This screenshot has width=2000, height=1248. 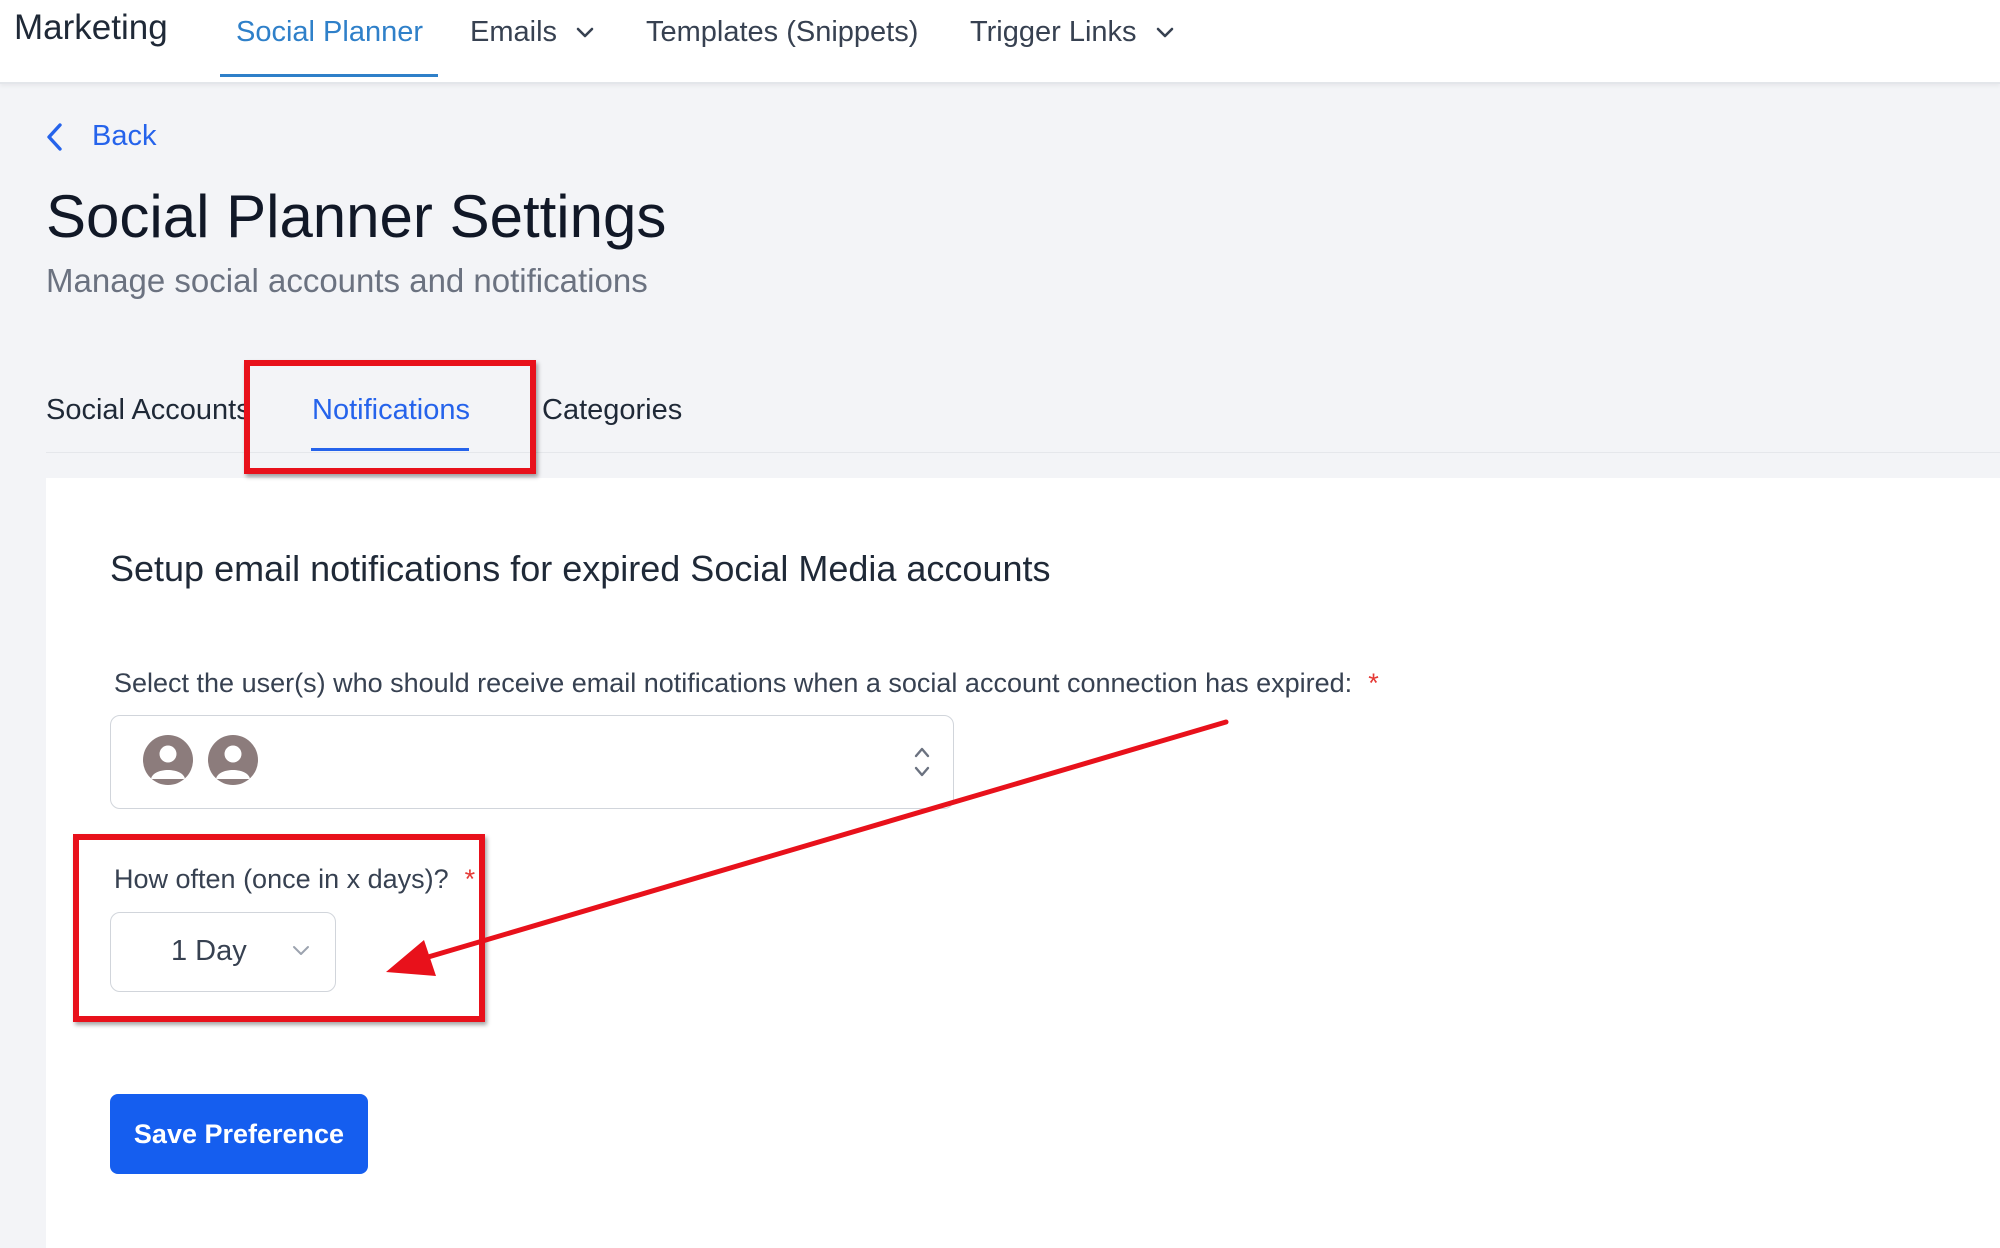 I want to click on nav-active-underline, so click(x=329, y=75).